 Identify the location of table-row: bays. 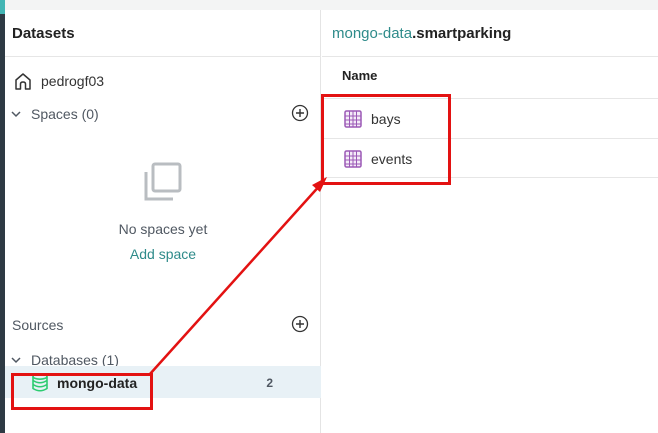
(490, 118).